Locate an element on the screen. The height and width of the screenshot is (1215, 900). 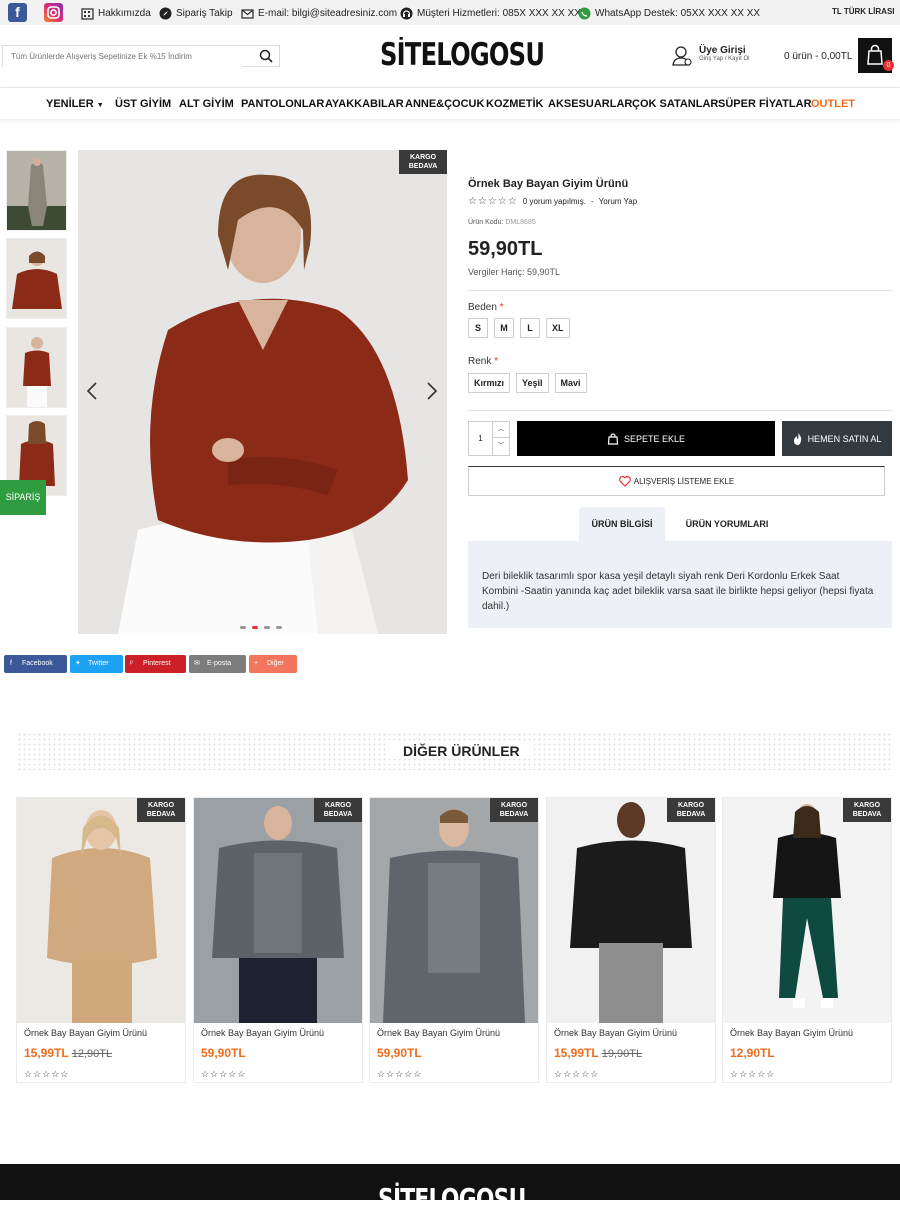
search-input is located at coordinates (123, 56).